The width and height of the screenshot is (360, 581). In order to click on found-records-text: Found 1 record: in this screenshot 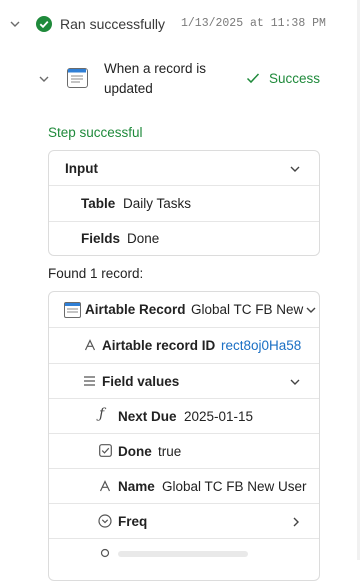, I will do `click(96, 273)`.